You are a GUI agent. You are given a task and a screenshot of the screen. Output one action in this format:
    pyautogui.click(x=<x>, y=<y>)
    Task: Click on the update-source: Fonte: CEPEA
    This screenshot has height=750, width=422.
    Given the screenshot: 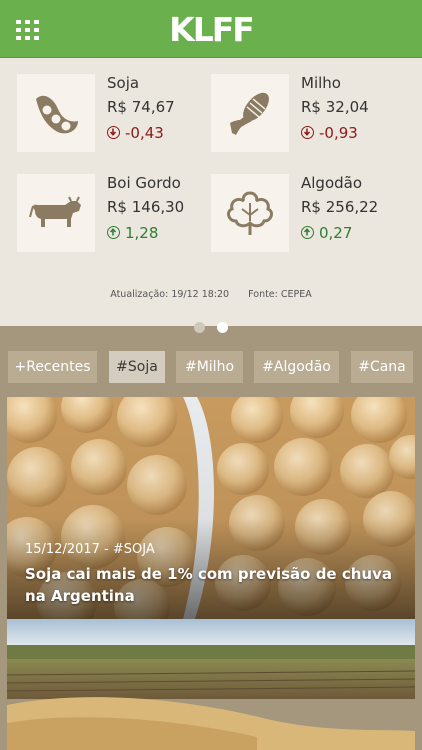 What is the action you would take?
    pyautogui.click(x=280, y=294)
    